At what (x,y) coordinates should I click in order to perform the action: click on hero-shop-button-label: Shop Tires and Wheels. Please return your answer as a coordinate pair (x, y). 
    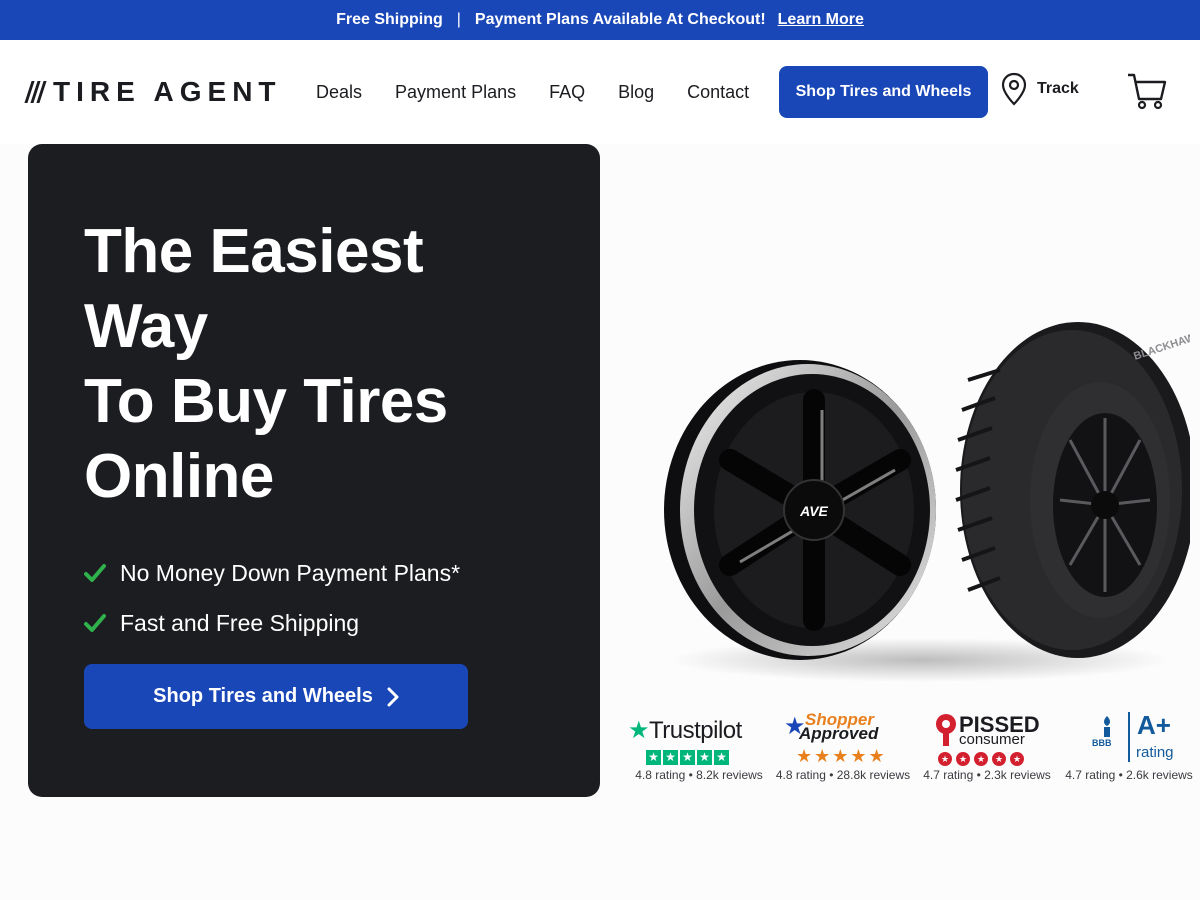
    Looking at the image, I should click on (263, 696).